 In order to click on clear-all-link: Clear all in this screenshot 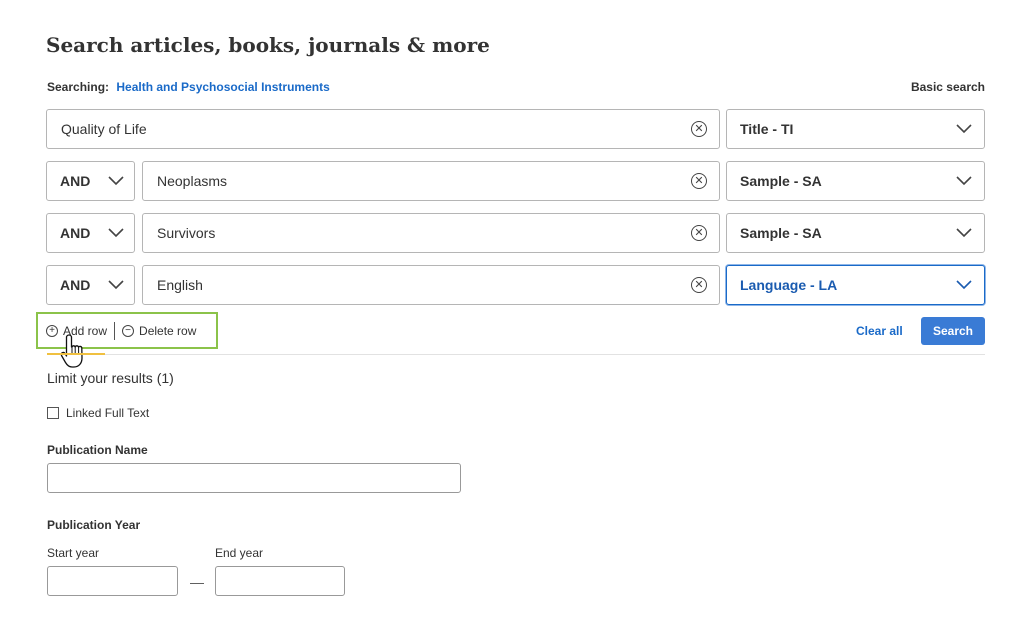, I will do `click(879, 331)`.